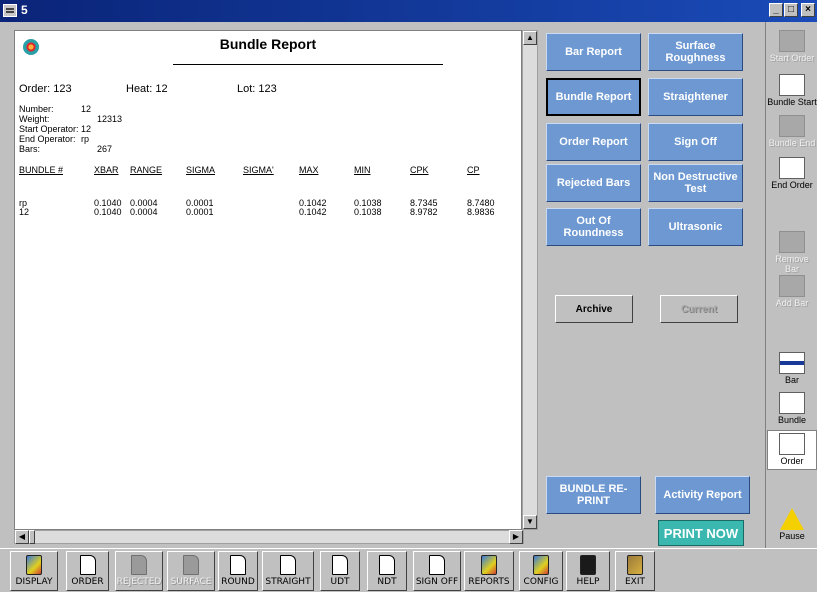 The height and width of the screenshot is (592, 817). Describe the element at coordinates (419, 170) in the screenshot. I see `column-header: CPK` at that location.